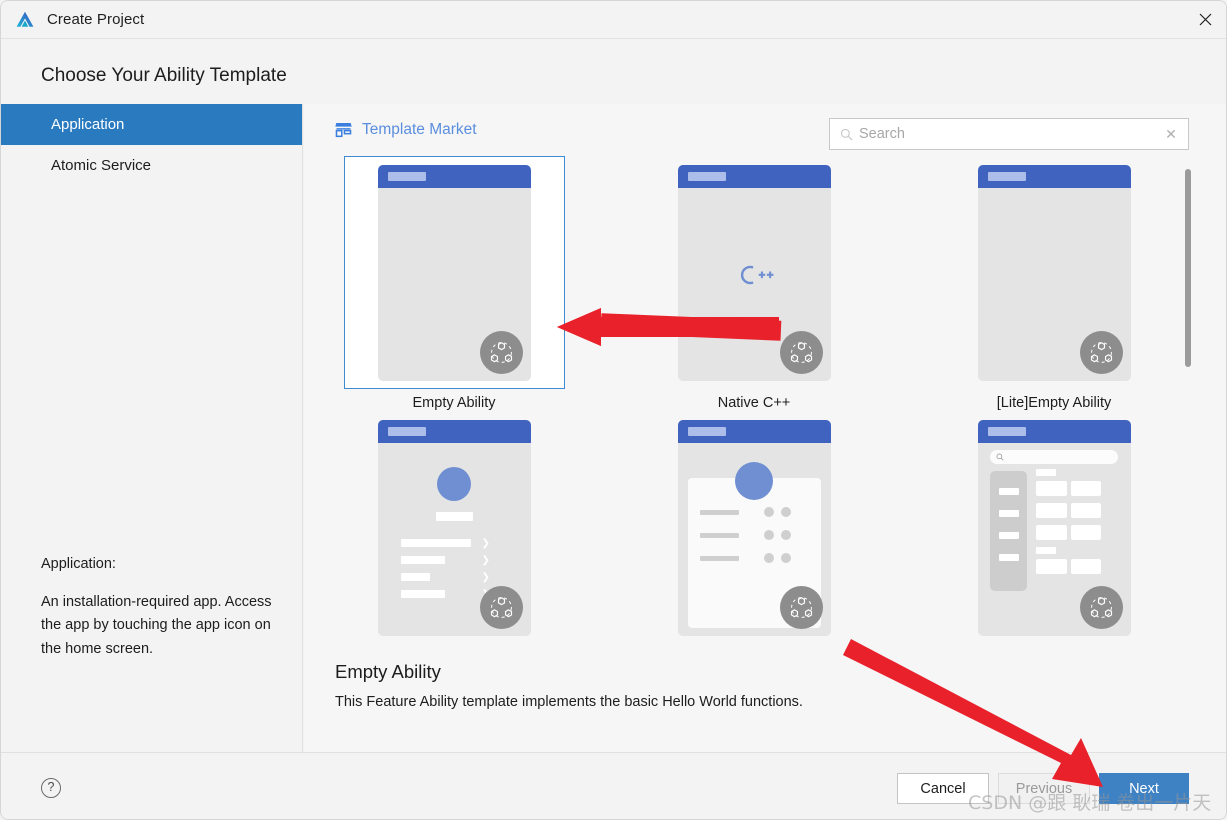  What do you see at coordinates (25, 19) in the screenshot?
I see `deveco-logo-icon` at bounding box center [25, 19].